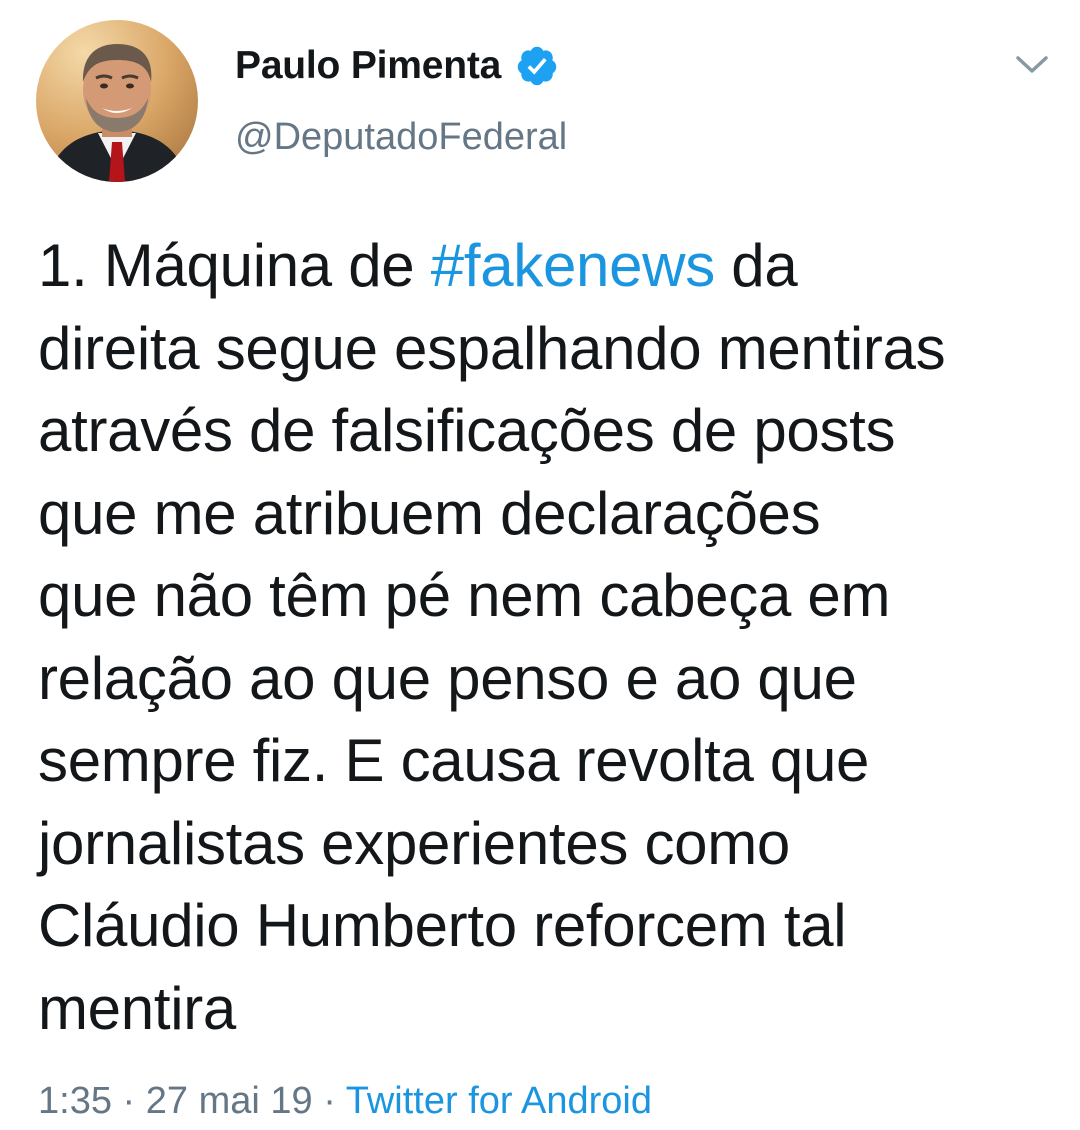  I want to click on tweet-text-line: relação ao que penso e ao que, so click(447, 678).